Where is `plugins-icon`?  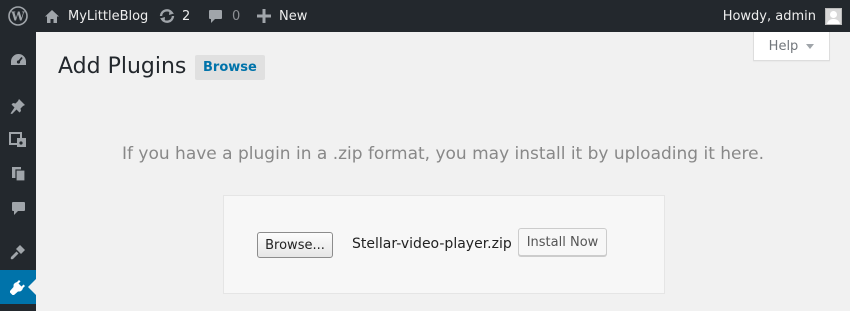 plugins-icon is located at coordinates (17, 287).